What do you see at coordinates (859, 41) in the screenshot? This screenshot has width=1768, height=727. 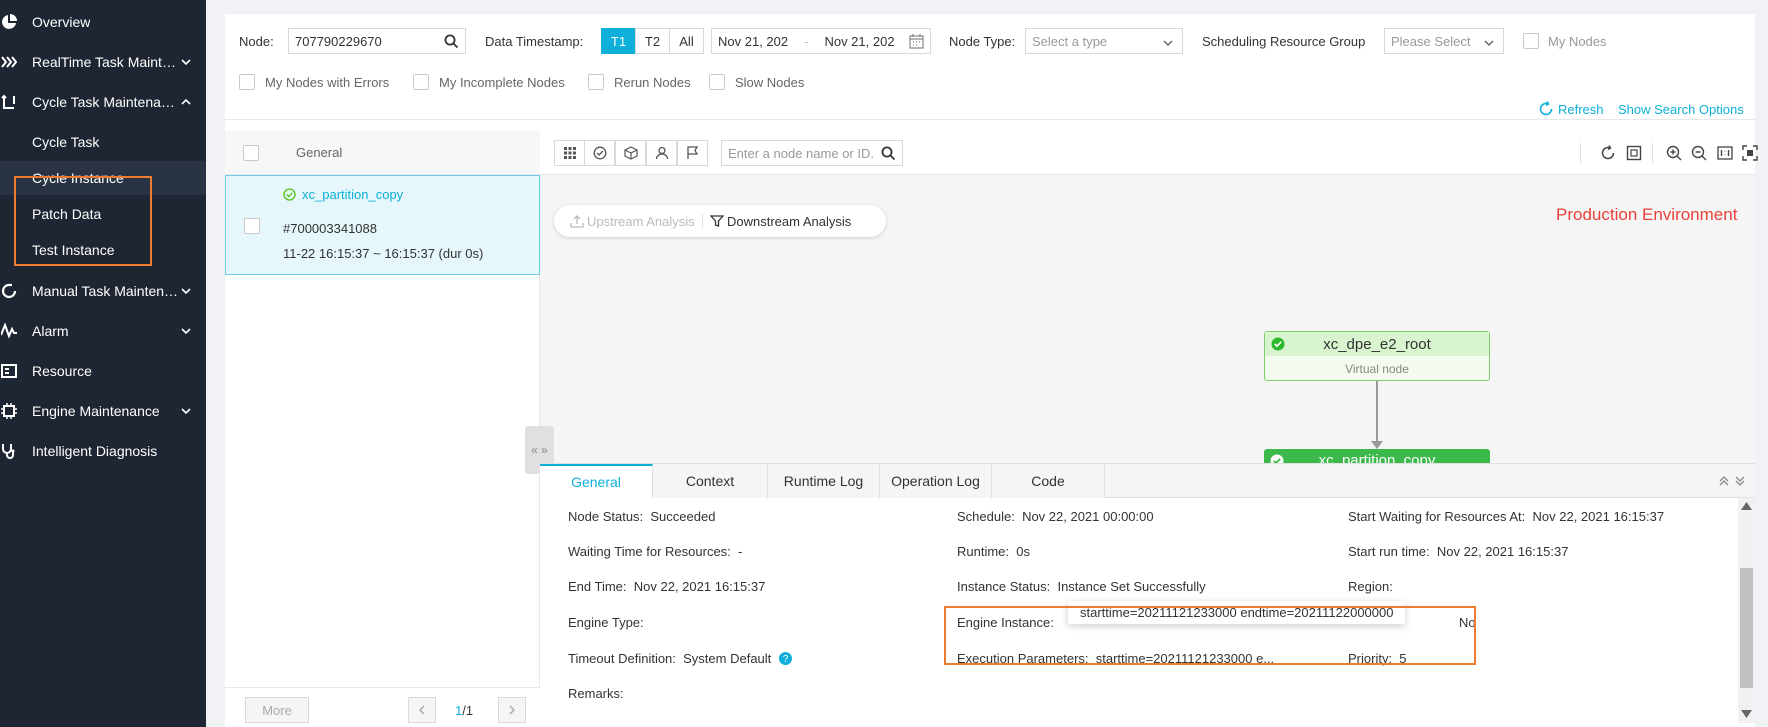 I see `date-end: Nov 21, 202` at bounding box center [859, 41].